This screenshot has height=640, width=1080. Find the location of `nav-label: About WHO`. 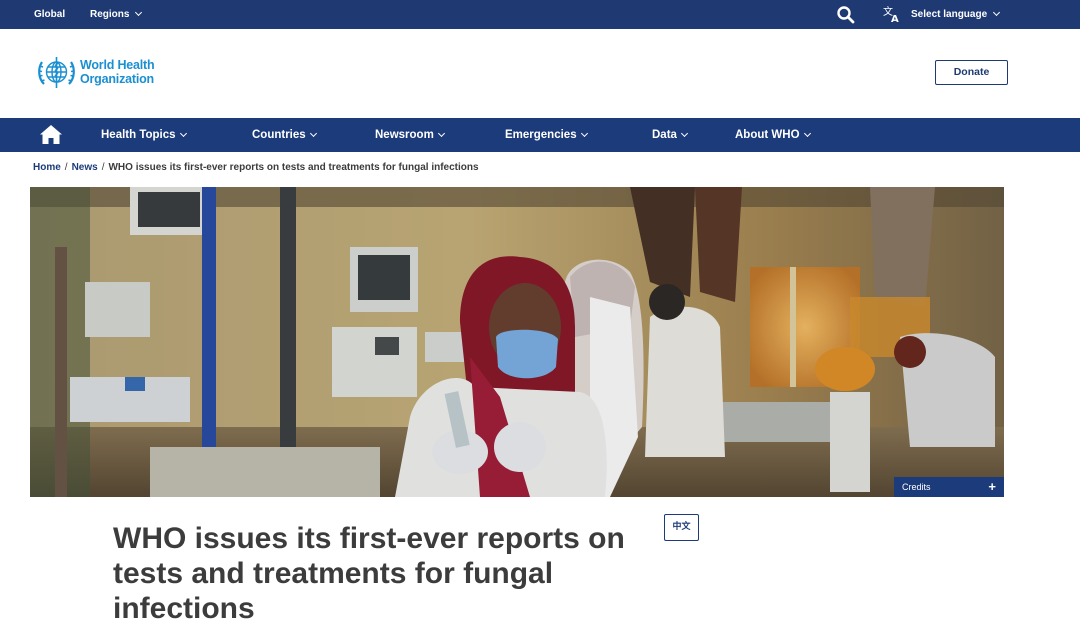

nav-label: About WHO is located at coordinates (767, 135).